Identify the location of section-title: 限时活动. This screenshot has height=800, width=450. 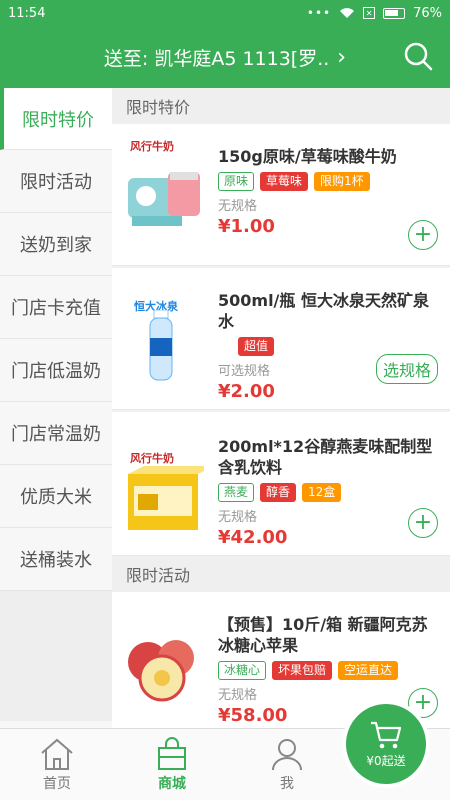
(281, 574).